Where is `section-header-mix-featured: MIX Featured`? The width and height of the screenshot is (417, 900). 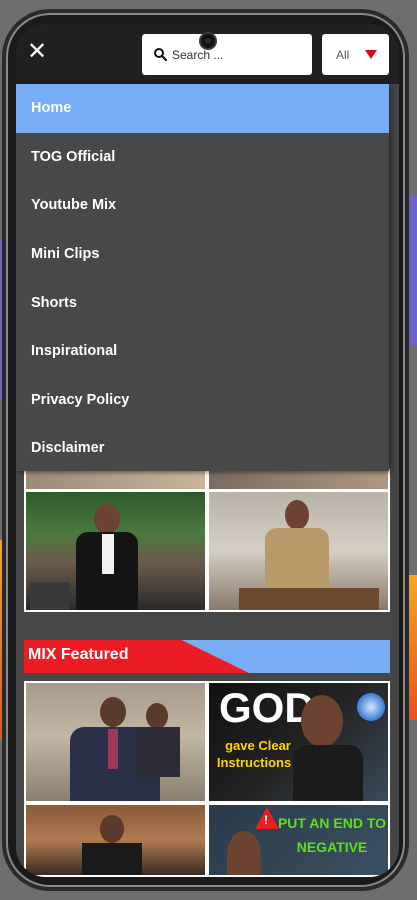
section-header-mix-featured: MIX Featured is located at coordinates (207, 656).